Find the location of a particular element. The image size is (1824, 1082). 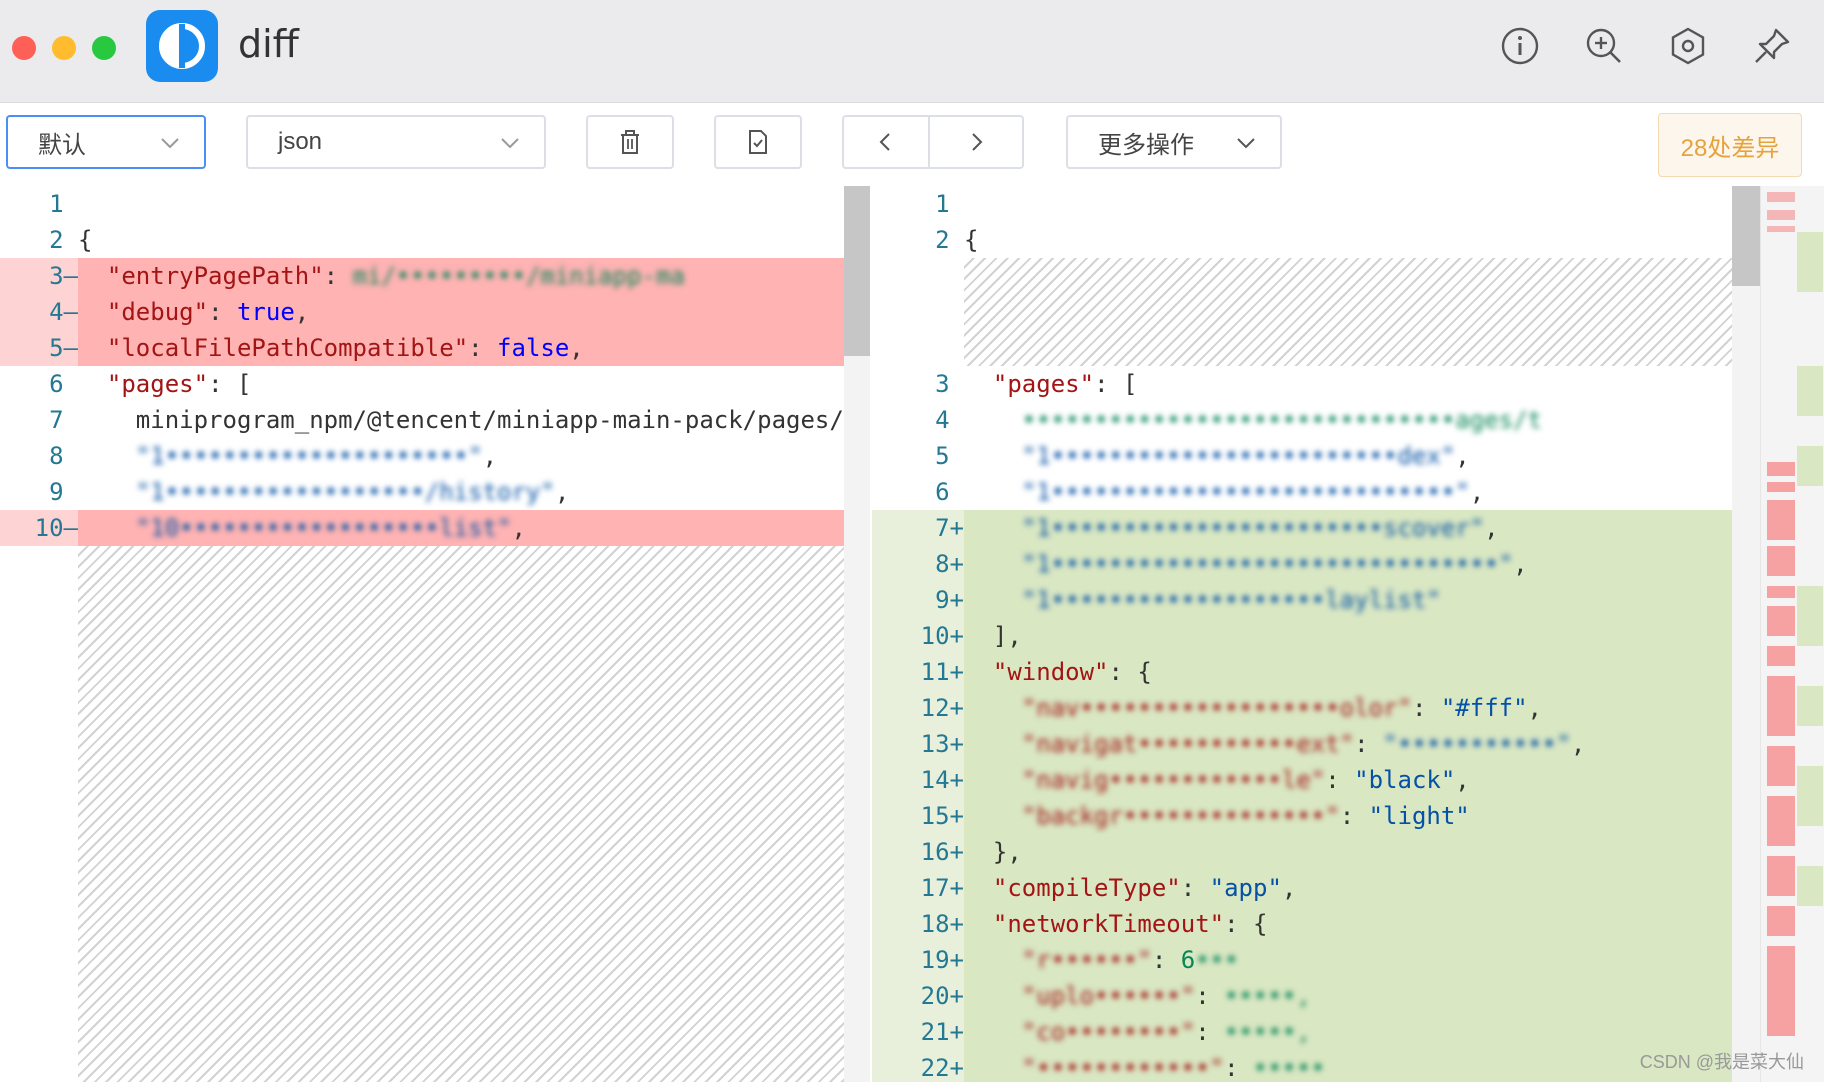

line-number: 3 is located at coordinates (949, 384).